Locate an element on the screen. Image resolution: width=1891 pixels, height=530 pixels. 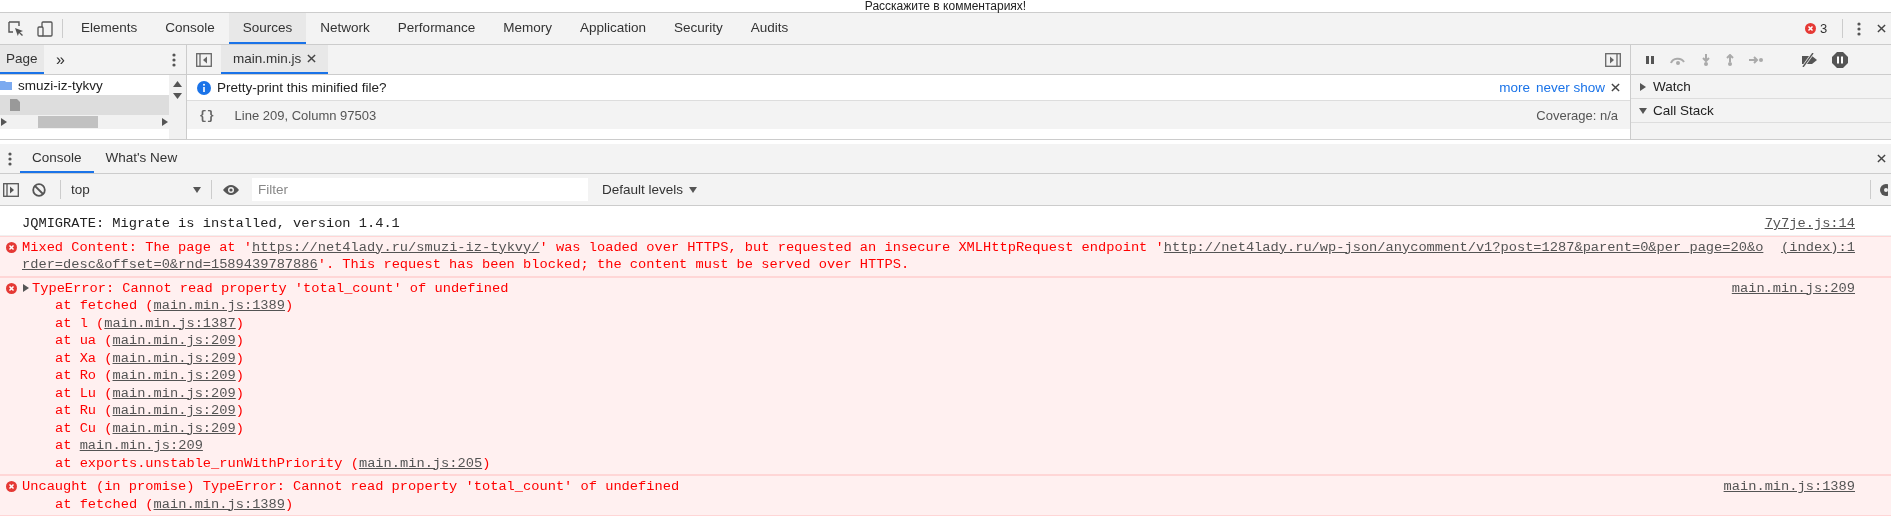
stack-frame: at main.min.js:209 is located at coordinates (869, 446).